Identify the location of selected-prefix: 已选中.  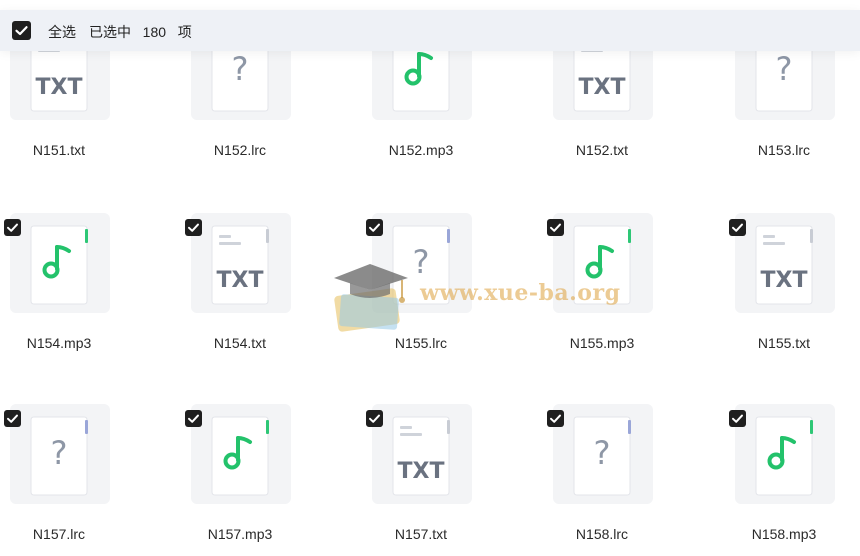
(110, 32).